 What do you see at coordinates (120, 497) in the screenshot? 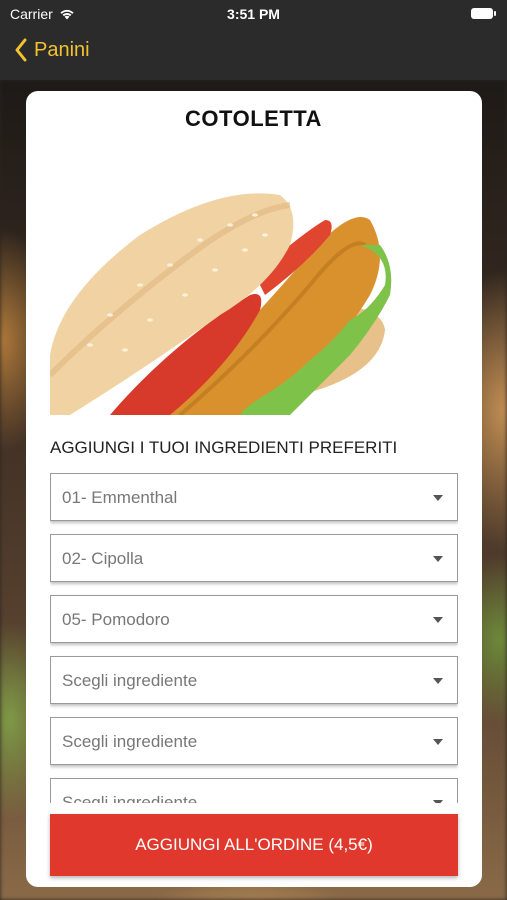
I see `ingredient-select-value: 01- Emmenthal` at bounding box center [120, 497].